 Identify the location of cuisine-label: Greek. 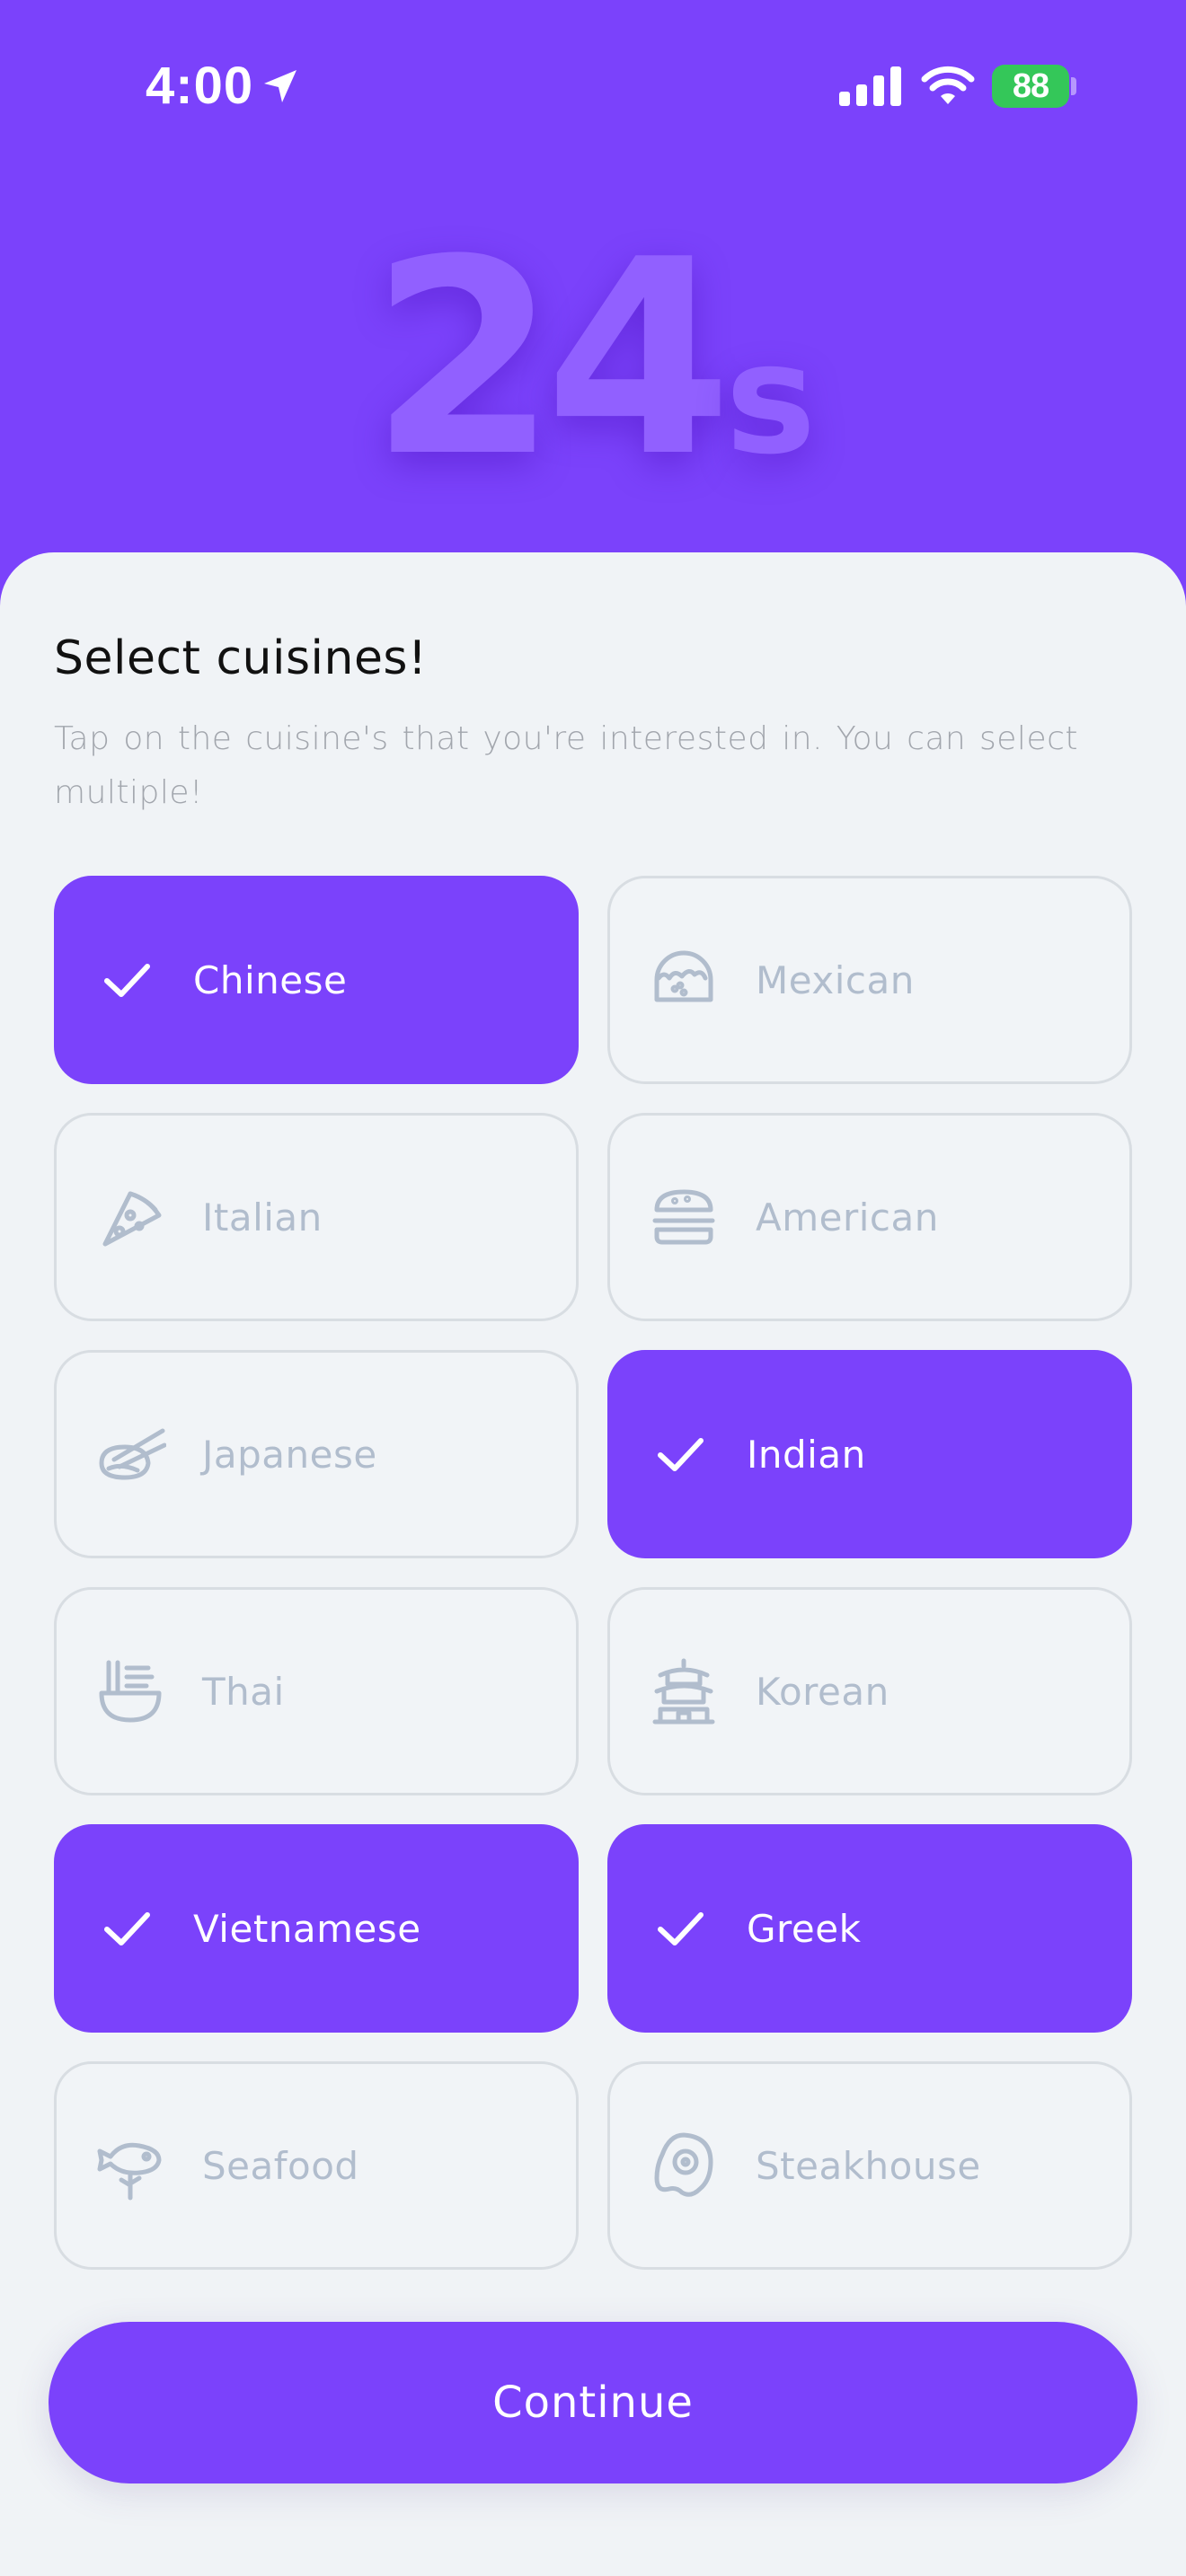
(804, 1928).